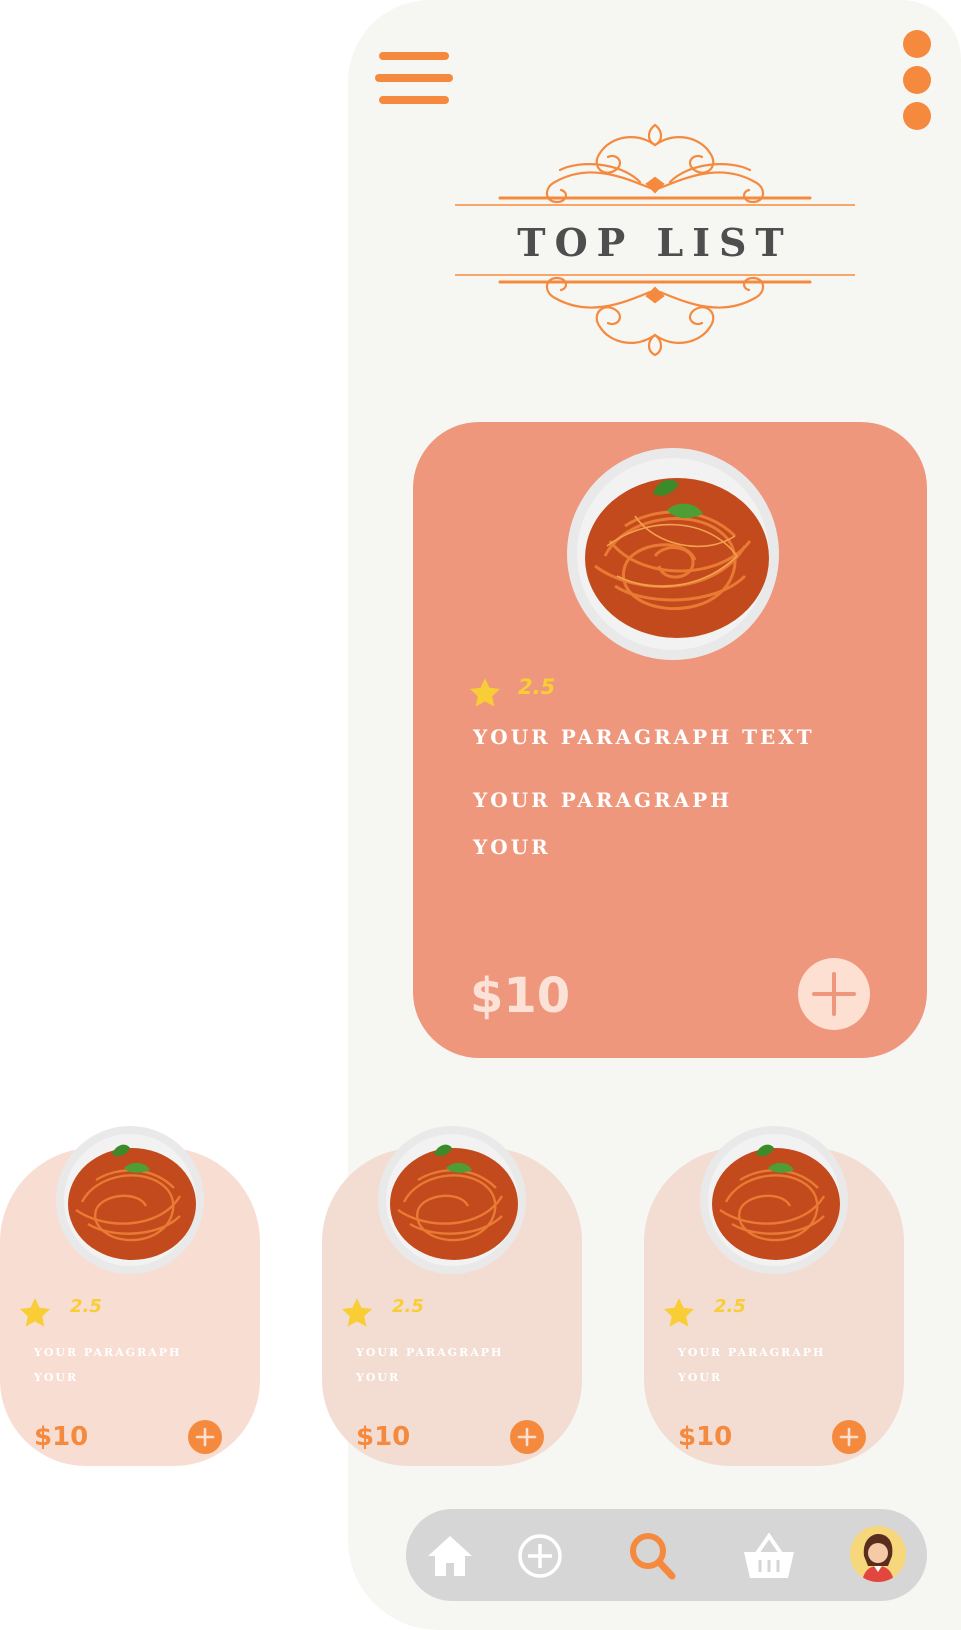 The width and height of the screenshot is (961, 1630). What do you see at coordinates (450, 1556) in the screenshot?
I see `home-icon` at bounding box center [450, 1556].